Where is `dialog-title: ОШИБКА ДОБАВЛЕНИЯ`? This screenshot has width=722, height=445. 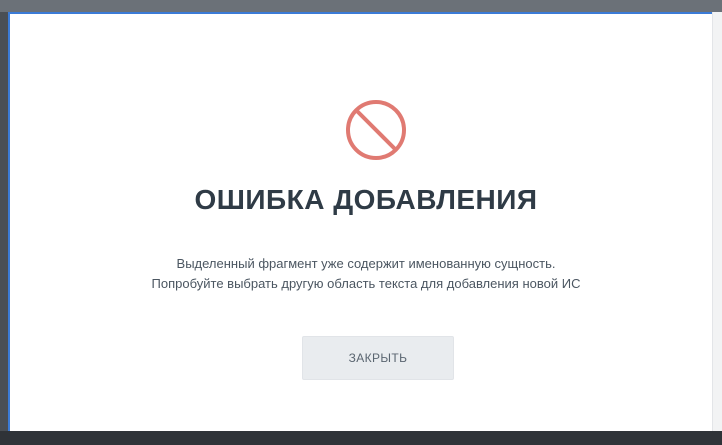 dialog-title: ОШИБКА ДОБАВЛЕНИЯ is located at coordinates (366, 199).